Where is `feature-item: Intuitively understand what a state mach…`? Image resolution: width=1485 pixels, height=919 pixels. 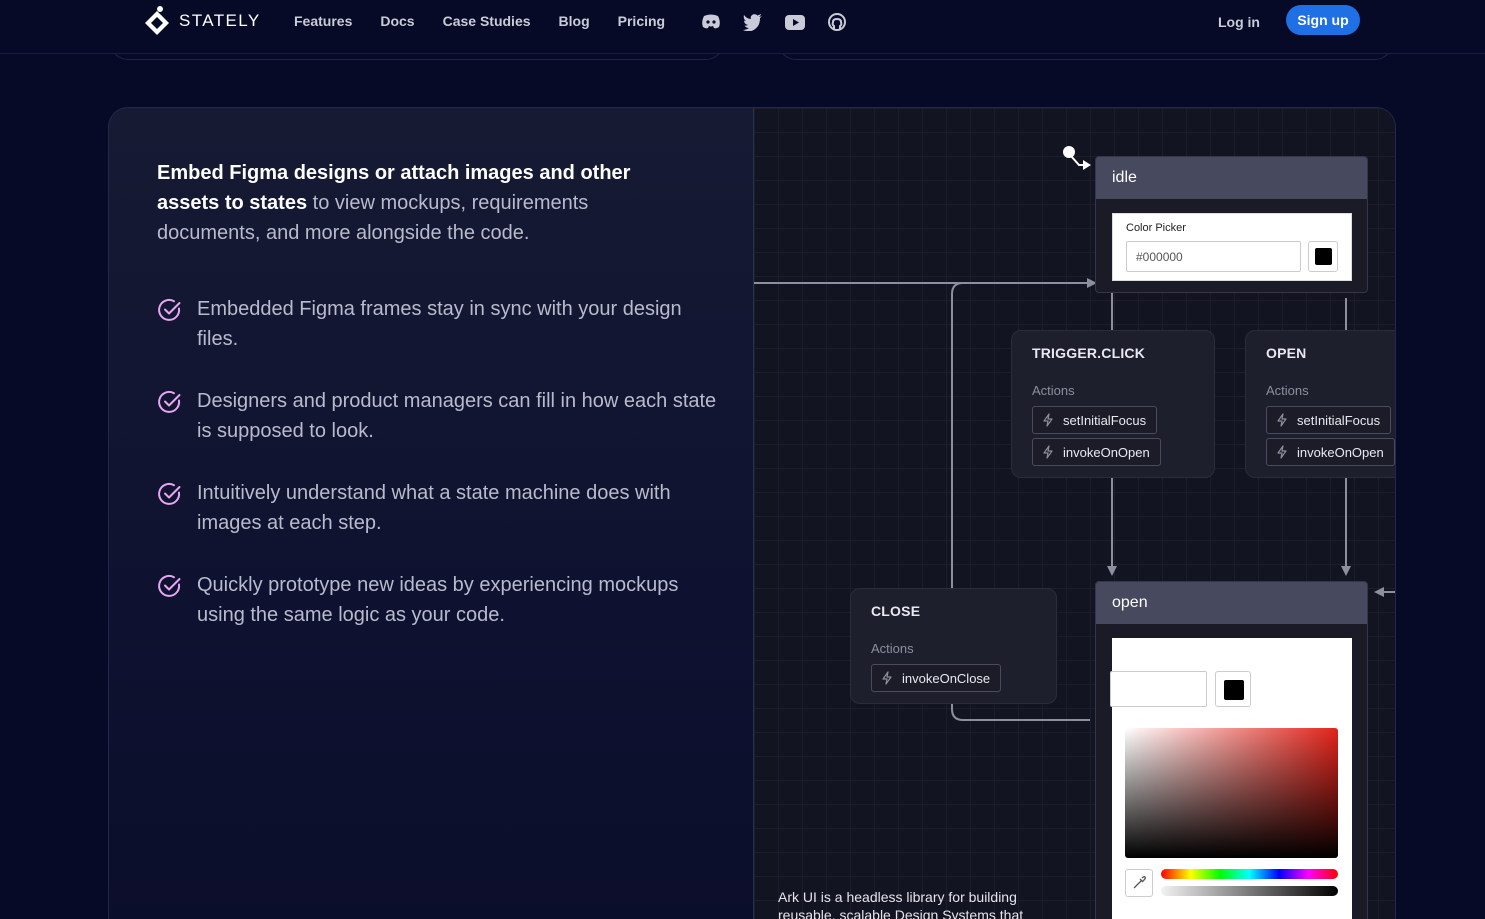
feature-item: Intuitively understand what a state mach… is located at coordinates (437, 508).